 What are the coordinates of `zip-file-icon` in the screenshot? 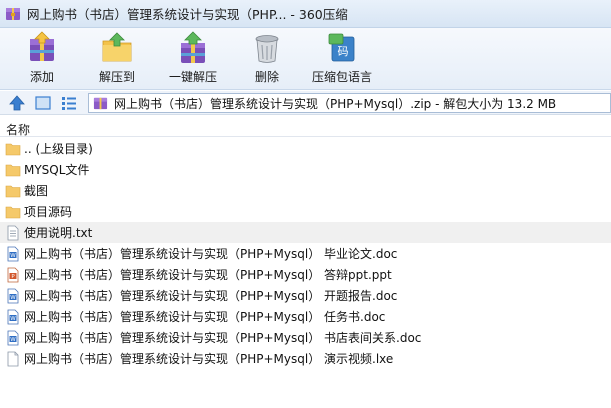 It's located at (100, 103).